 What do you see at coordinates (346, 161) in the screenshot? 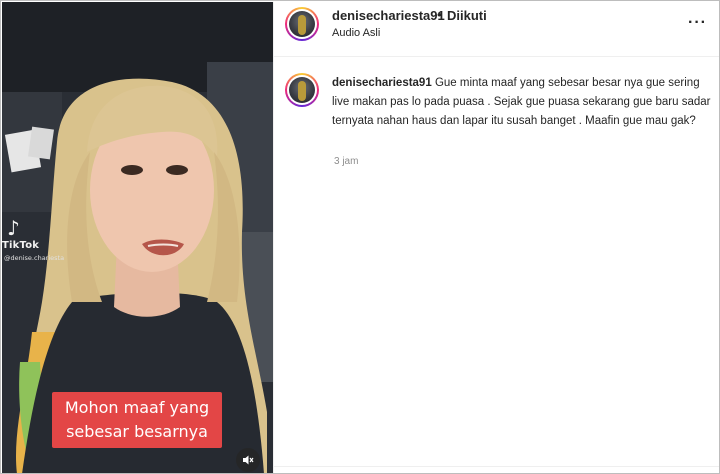
I see `post-timestamp: 3 jam` at bounding box center [346, 161].